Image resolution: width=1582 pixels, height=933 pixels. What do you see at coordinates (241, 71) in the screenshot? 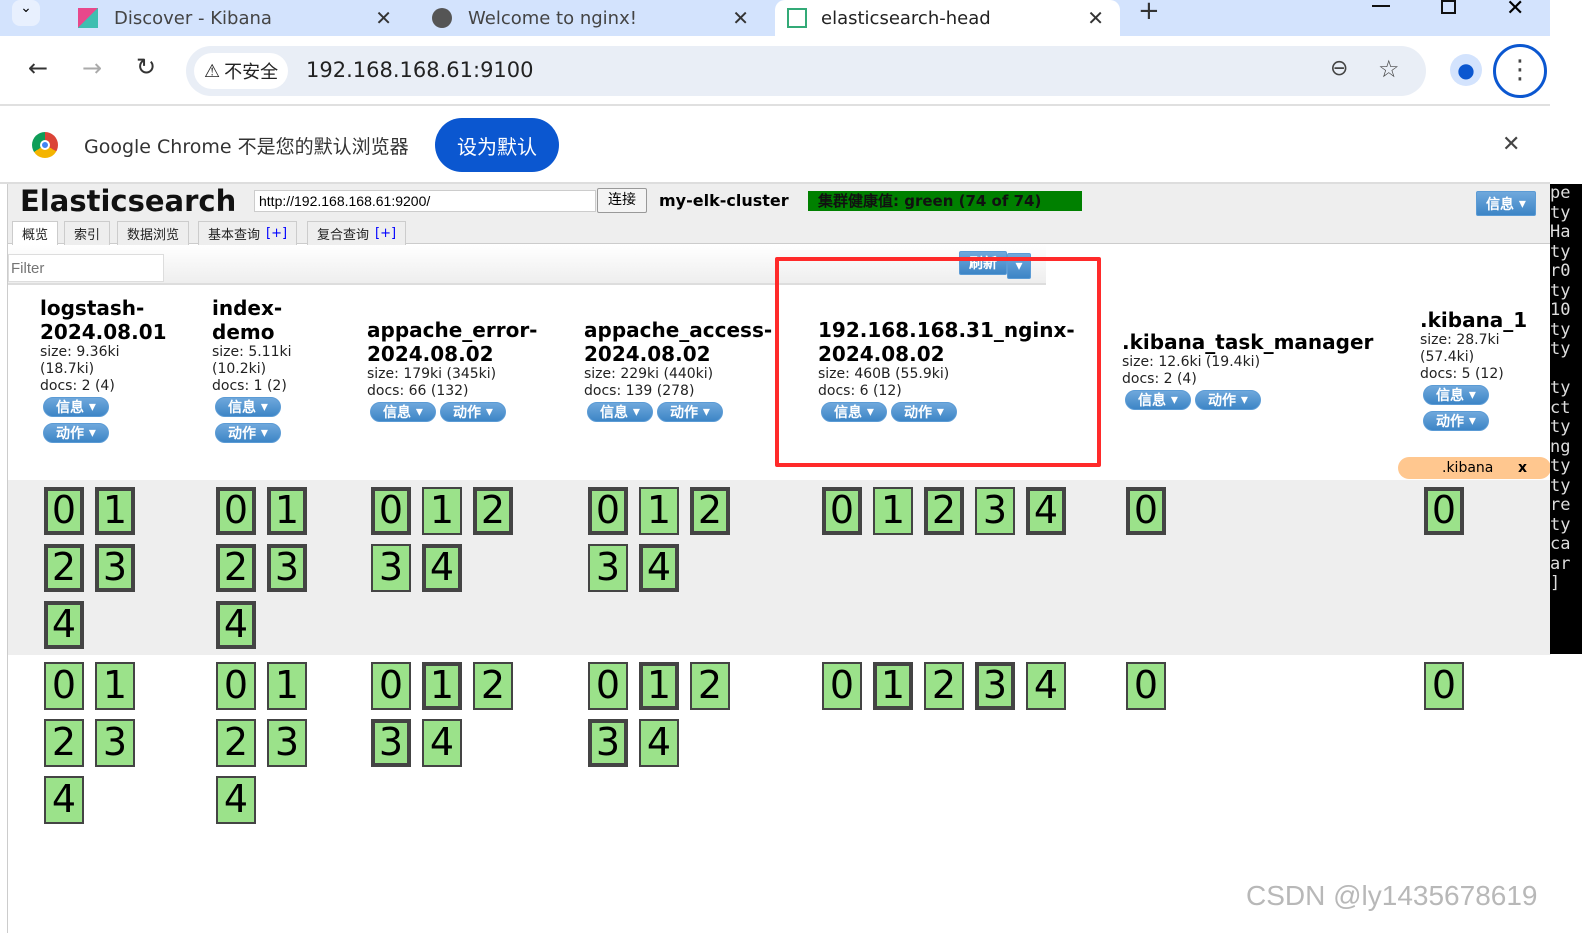
I see `security-chip: ⚠ 不安全` at bounding box center [241, 71].